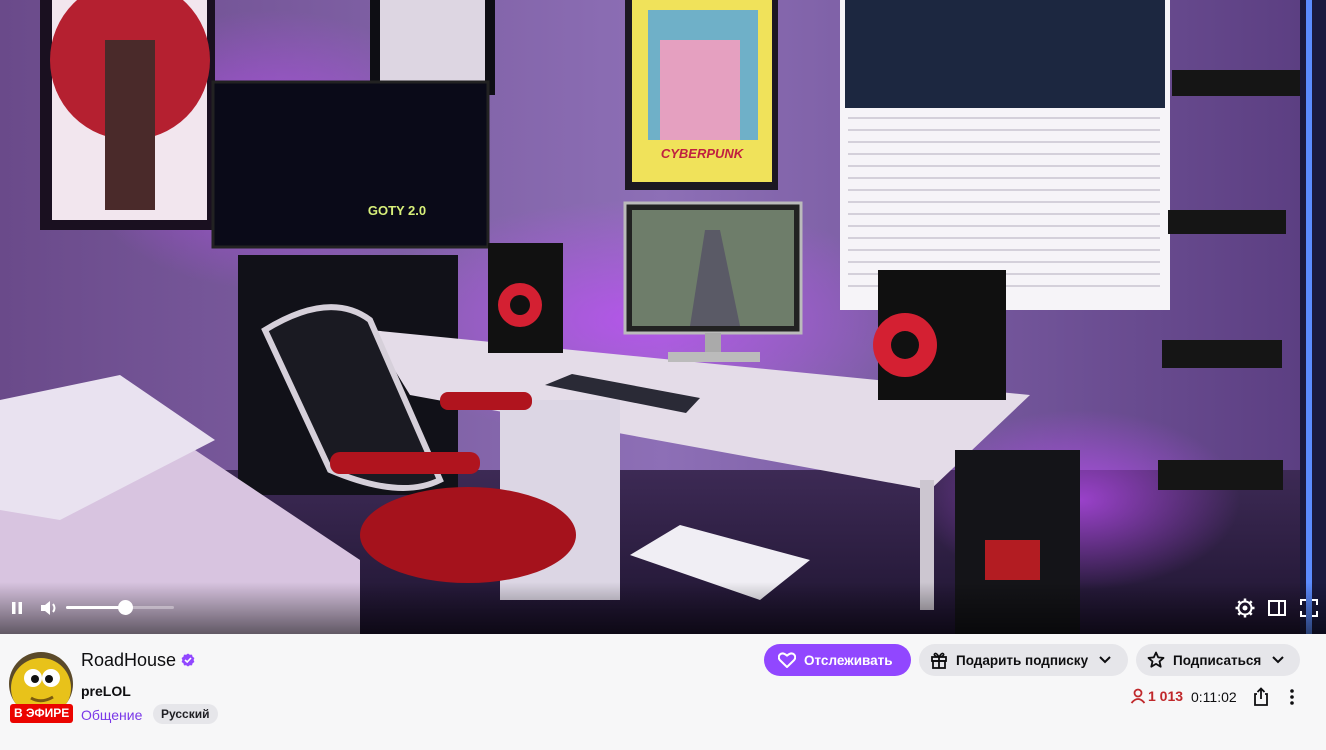 The width and height of the screenshot is (1326, 750). Describe the element at coordinates (42, 713) in the screenshot. I see `live-badge: В ЭФИРЕ` at that location.